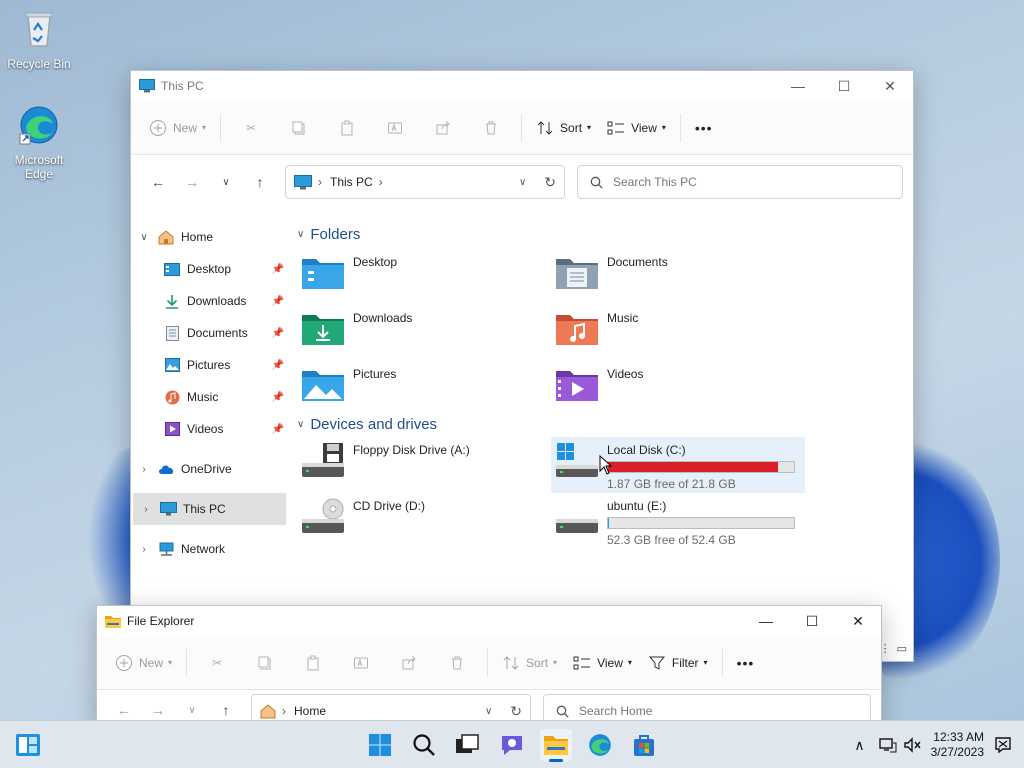 Image resolution: width=1024 pixels, height=768 pixels. Describe the element at coordinates (489, 621) in the screenshot. I see `title-bar: File Explorer — ☐ ✕` at that location.